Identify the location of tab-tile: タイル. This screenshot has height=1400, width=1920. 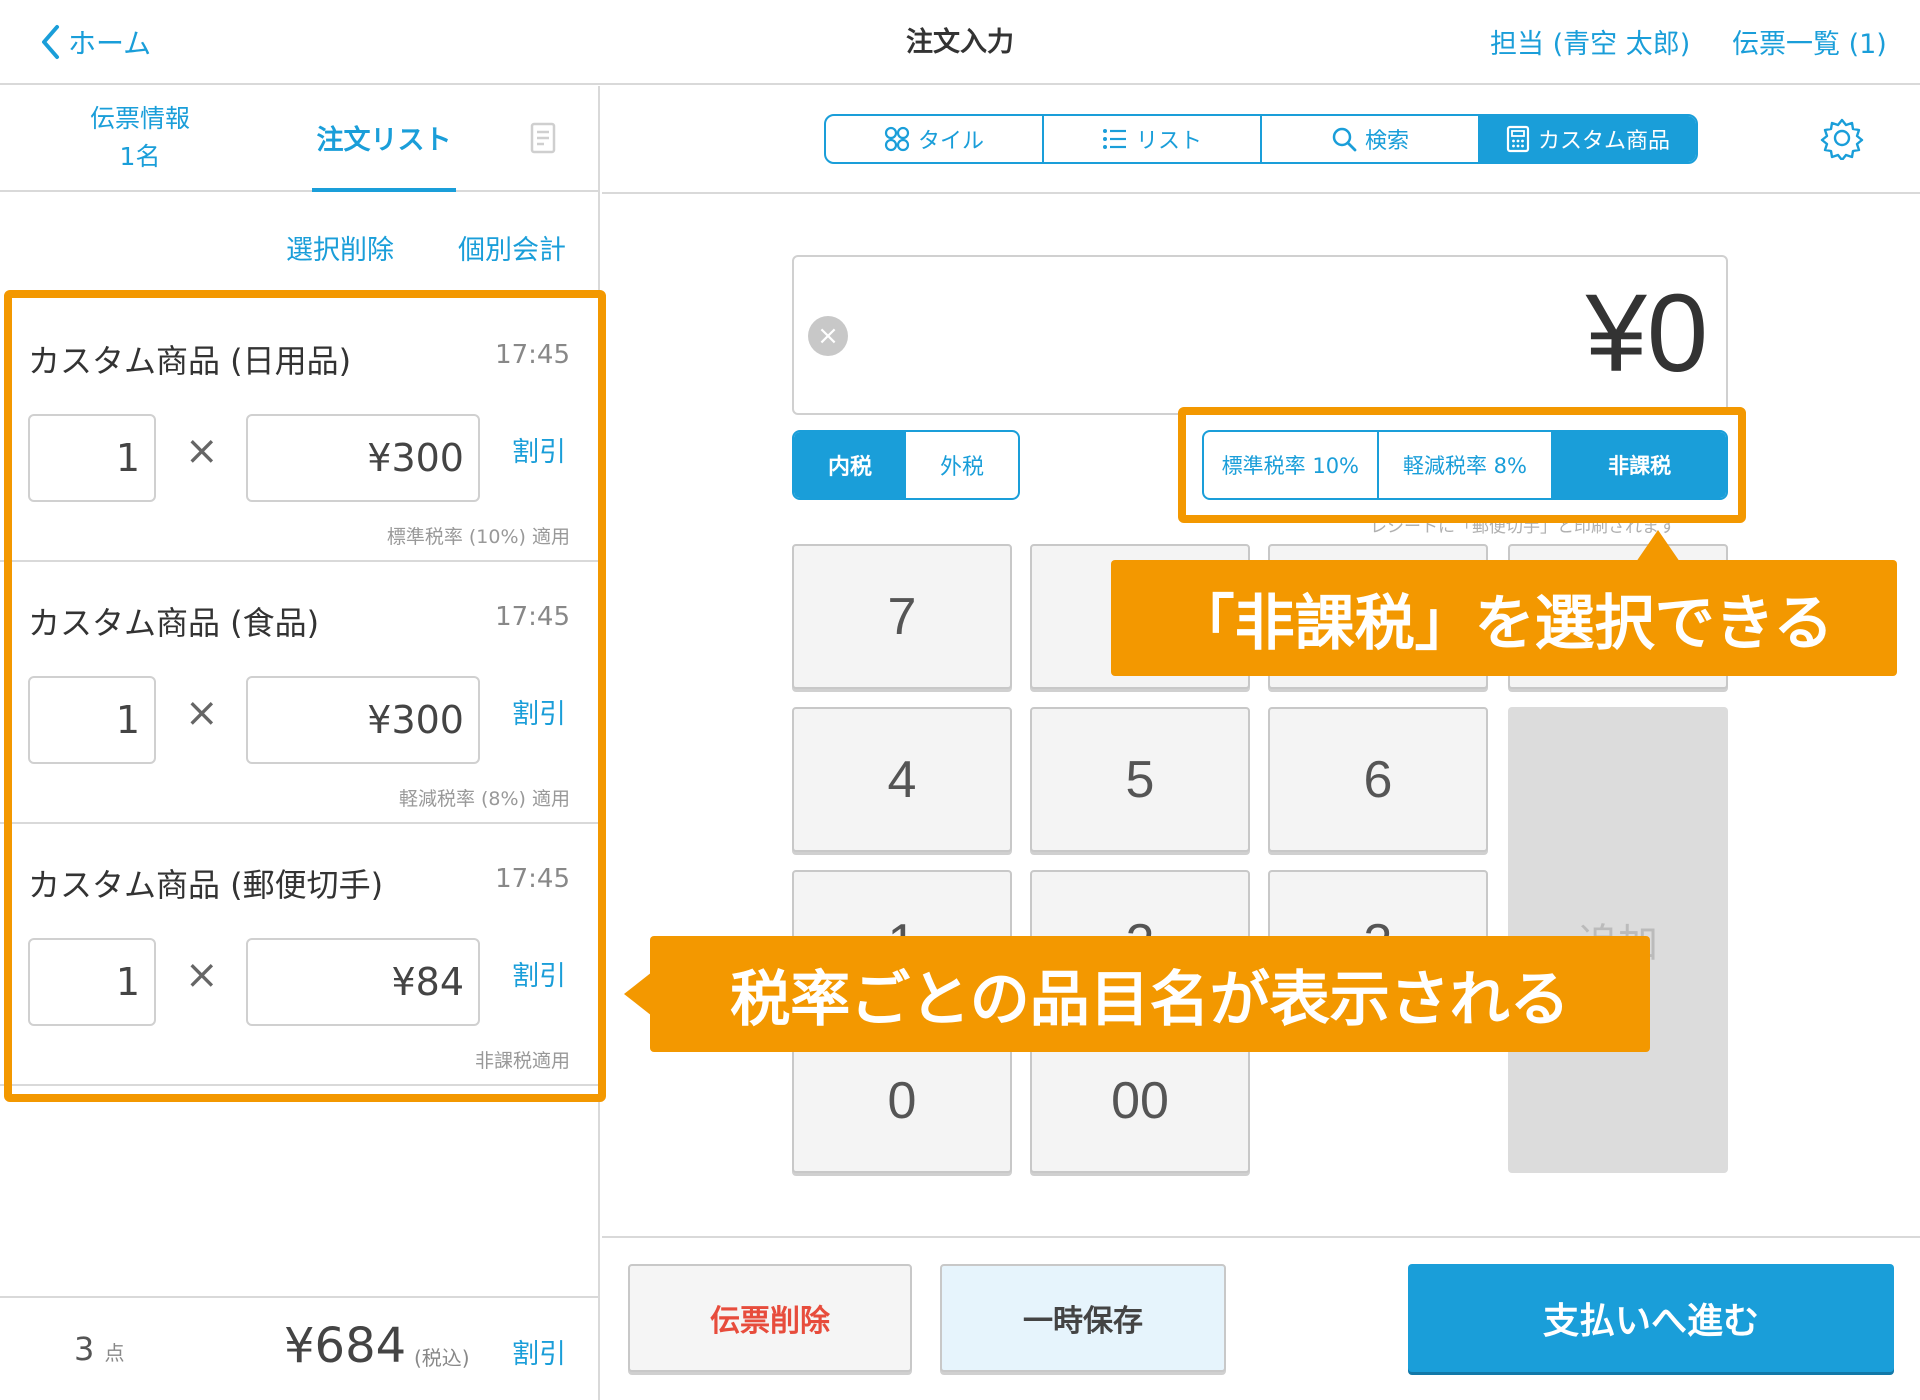
(935, 139).